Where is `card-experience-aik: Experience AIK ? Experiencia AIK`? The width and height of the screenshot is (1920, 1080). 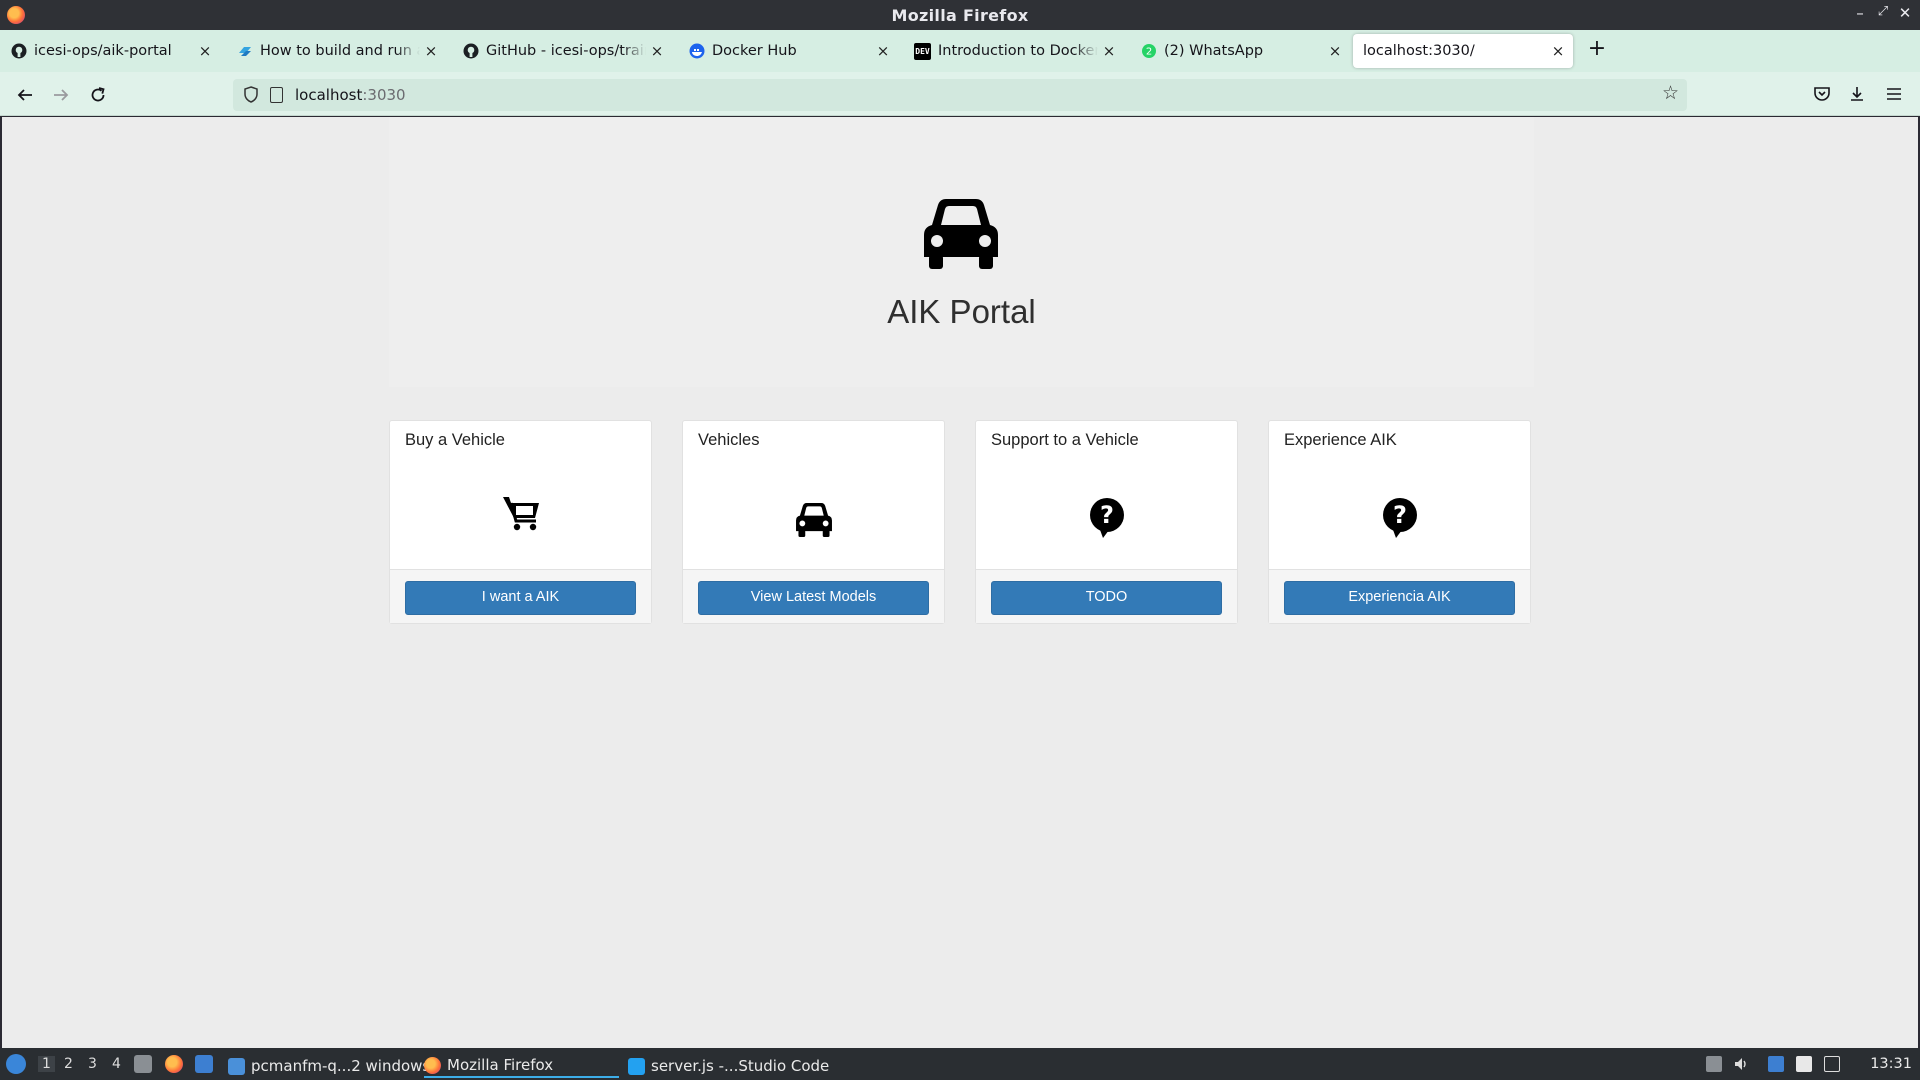
card-experience-aik: Experience AIK ? Experiencia AIK is located at coordinates (1399, 522).